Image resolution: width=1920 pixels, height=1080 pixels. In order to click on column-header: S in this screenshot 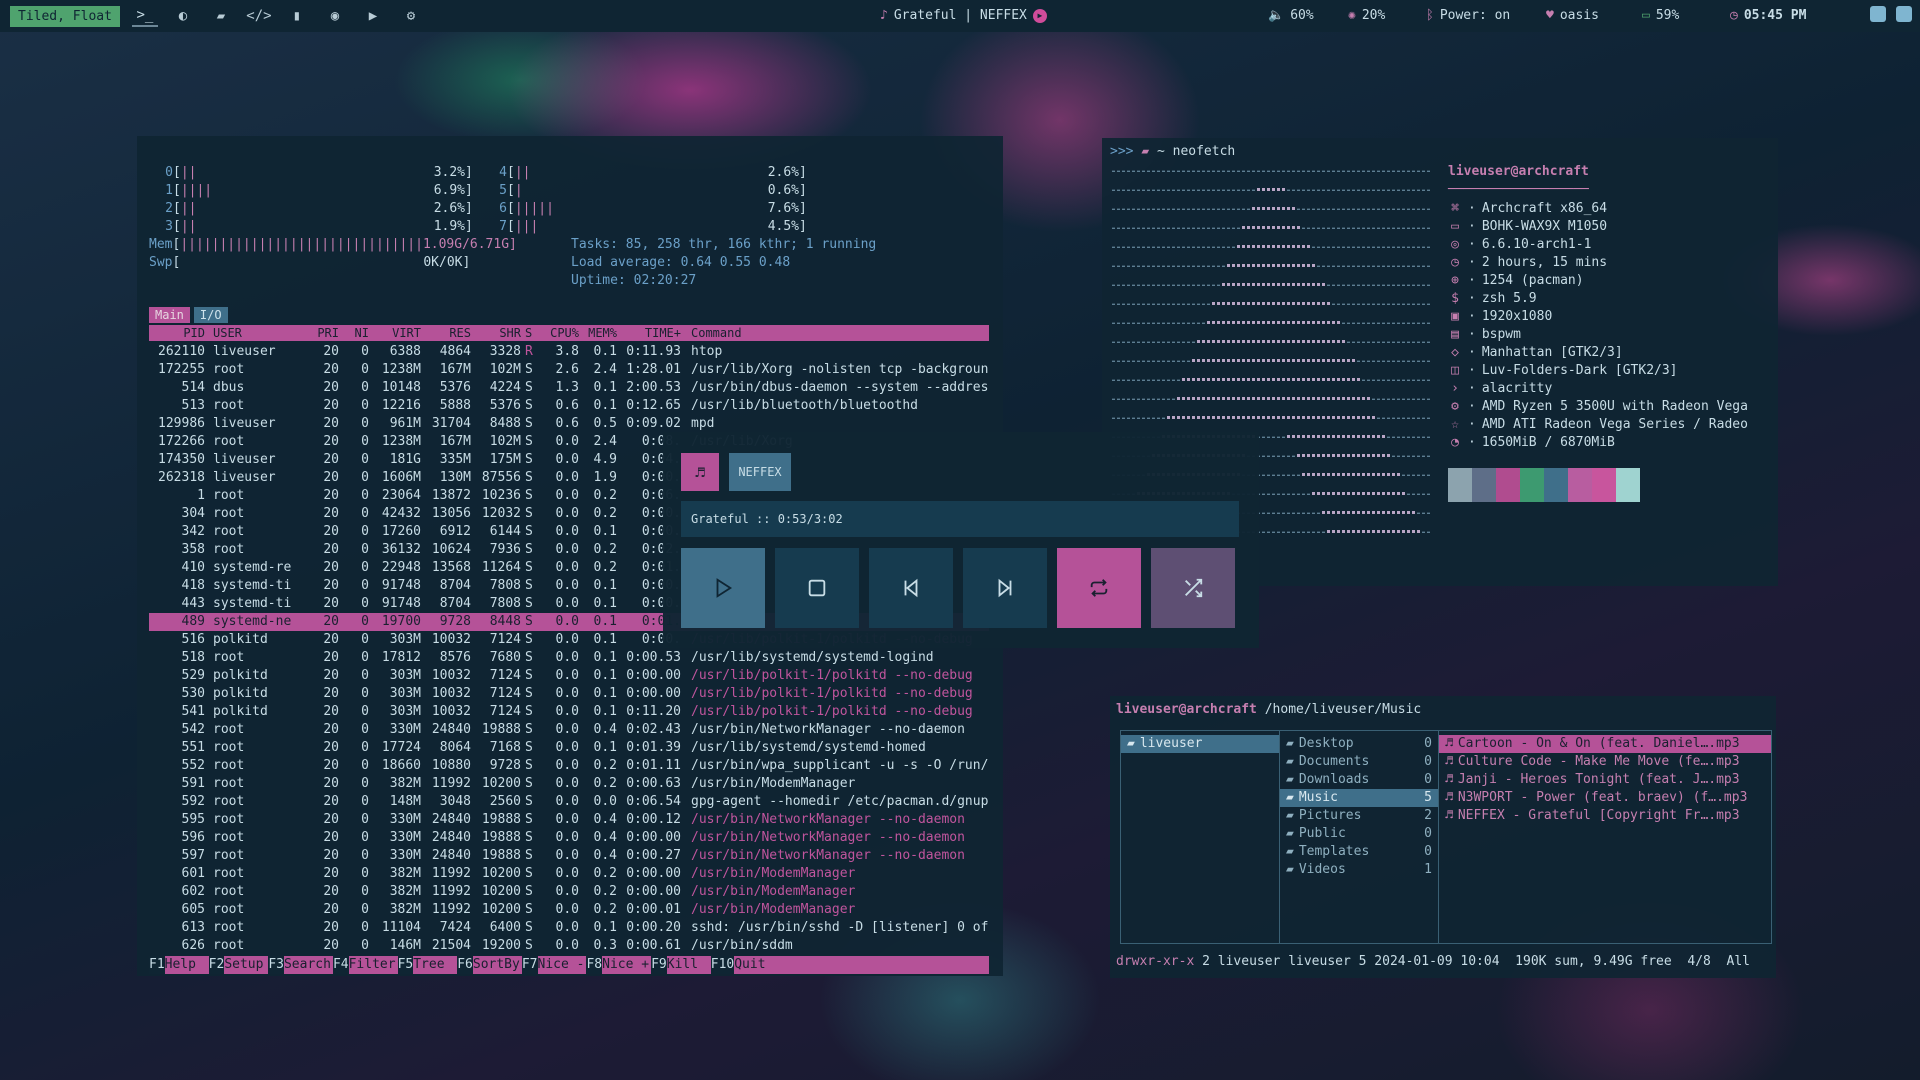, I will do `click(531, 333)`.